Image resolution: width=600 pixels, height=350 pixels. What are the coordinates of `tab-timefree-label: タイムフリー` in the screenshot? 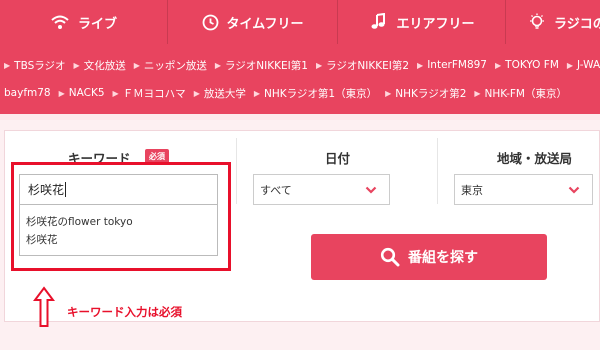 It's located at (265, 24).